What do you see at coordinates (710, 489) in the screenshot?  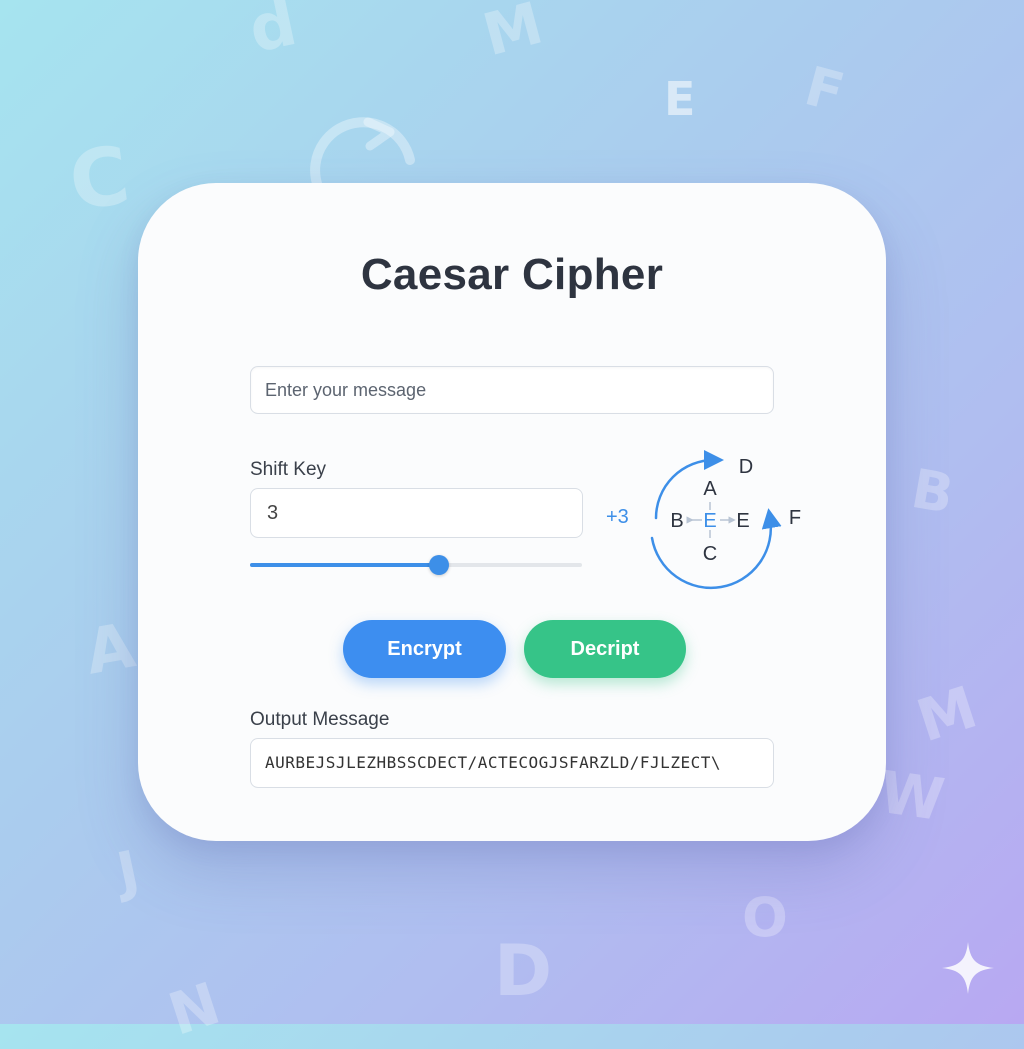 I see `diagram-letter-top: A` at bounding box center [710, 489].